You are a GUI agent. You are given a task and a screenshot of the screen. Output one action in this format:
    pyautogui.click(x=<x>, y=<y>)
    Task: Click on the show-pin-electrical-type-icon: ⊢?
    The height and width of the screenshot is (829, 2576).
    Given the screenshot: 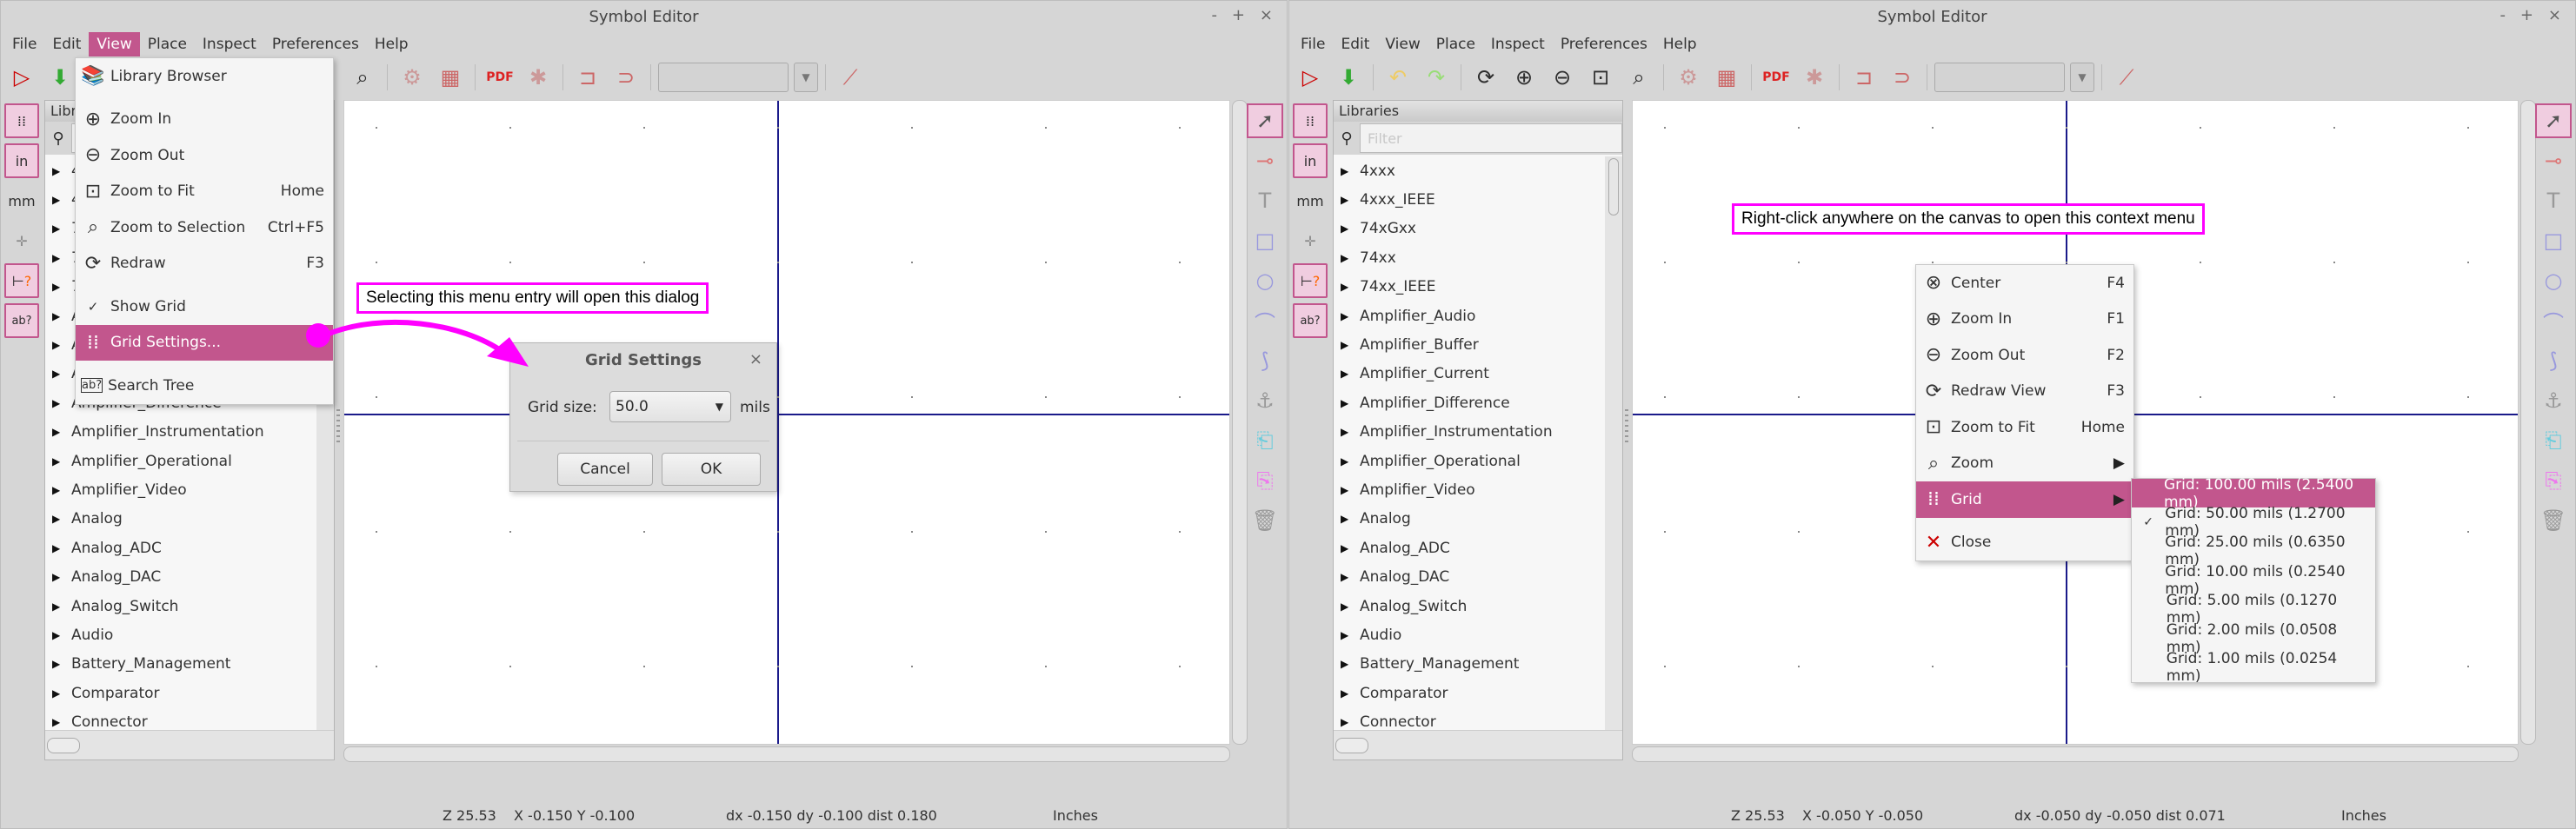 What is the action you would take?
    pyautogui.click(x=1310, y=280)
    